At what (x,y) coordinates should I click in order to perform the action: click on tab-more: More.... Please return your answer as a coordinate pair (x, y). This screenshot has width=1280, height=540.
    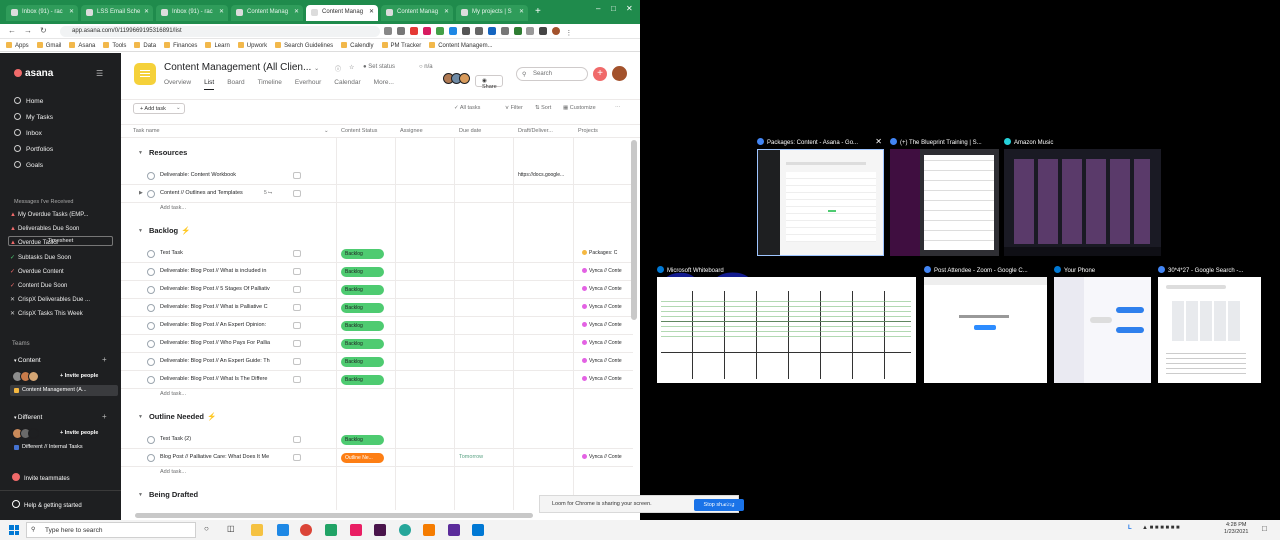
    Looking at the image, I should click on (384, 84).